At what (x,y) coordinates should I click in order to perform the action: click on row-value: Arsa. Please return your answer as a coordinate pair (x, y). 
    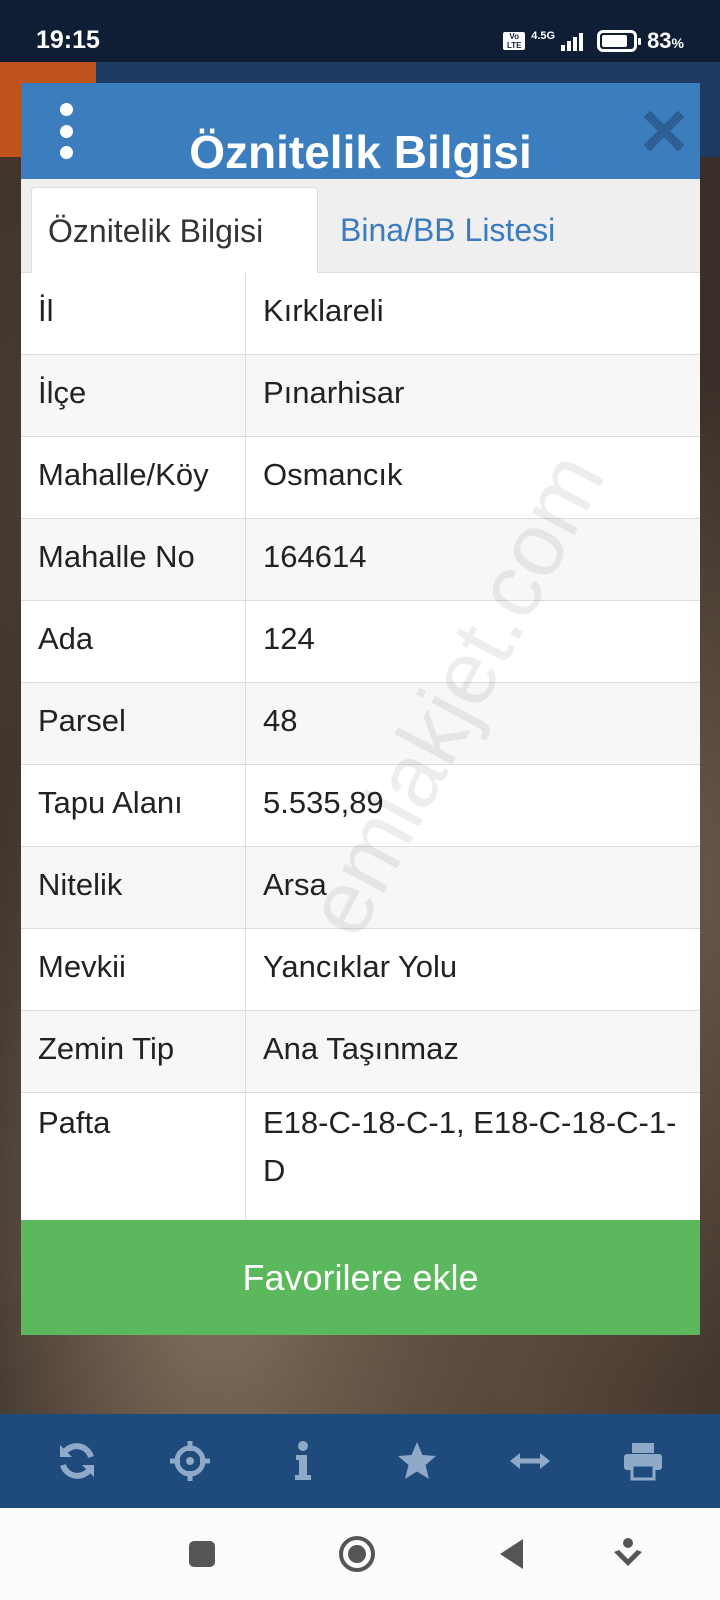
    Looking at the image, I should click on (295, 884).